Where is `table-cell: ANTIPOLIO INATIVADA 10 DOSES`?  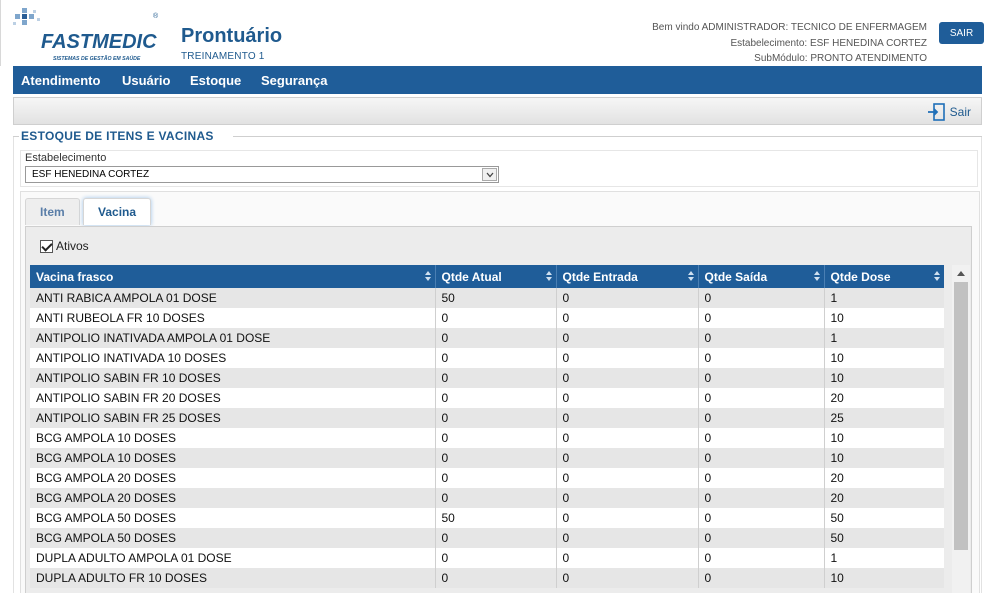
table-cell: ANTIPOLIO INATIVADA 10 DOSES is located at coordinates (233, 358).